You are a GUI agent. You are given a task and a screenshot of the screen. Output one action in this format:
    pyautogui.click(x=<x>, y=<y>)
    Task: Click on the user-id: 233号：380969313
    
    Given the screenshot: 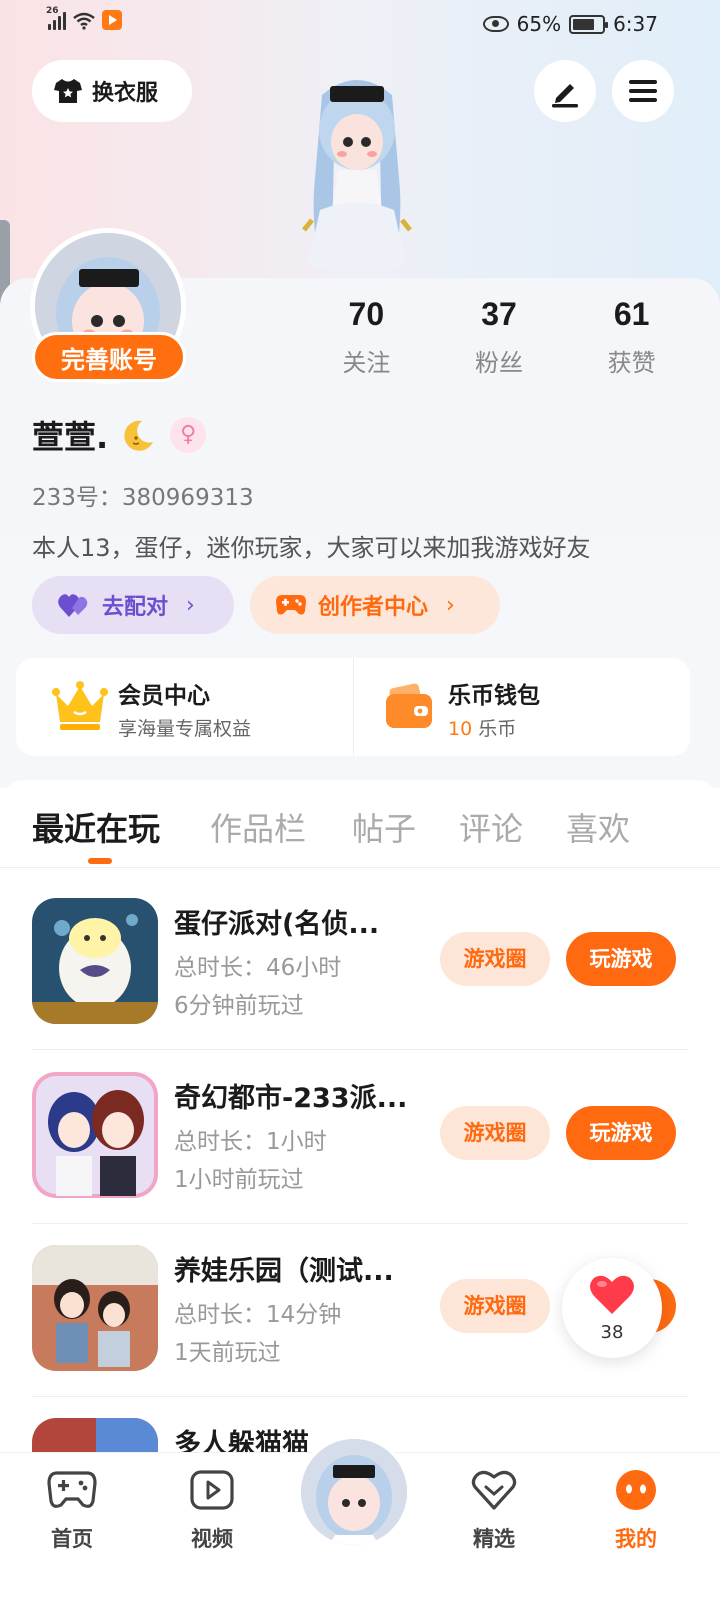 What is the action you would take?
    pyautogui.click(x=143, y=498)
    